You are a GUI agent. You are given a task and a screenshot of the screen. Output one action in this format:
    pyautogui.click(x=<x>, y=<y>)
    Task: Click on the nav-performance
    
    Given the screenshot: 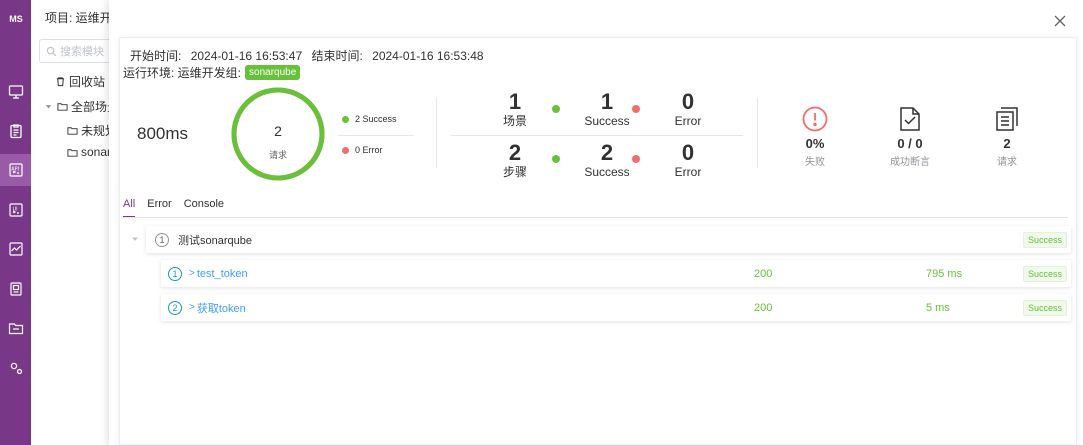 What is the action you would take?
    pyautogui.click(x=15, y=249)
    